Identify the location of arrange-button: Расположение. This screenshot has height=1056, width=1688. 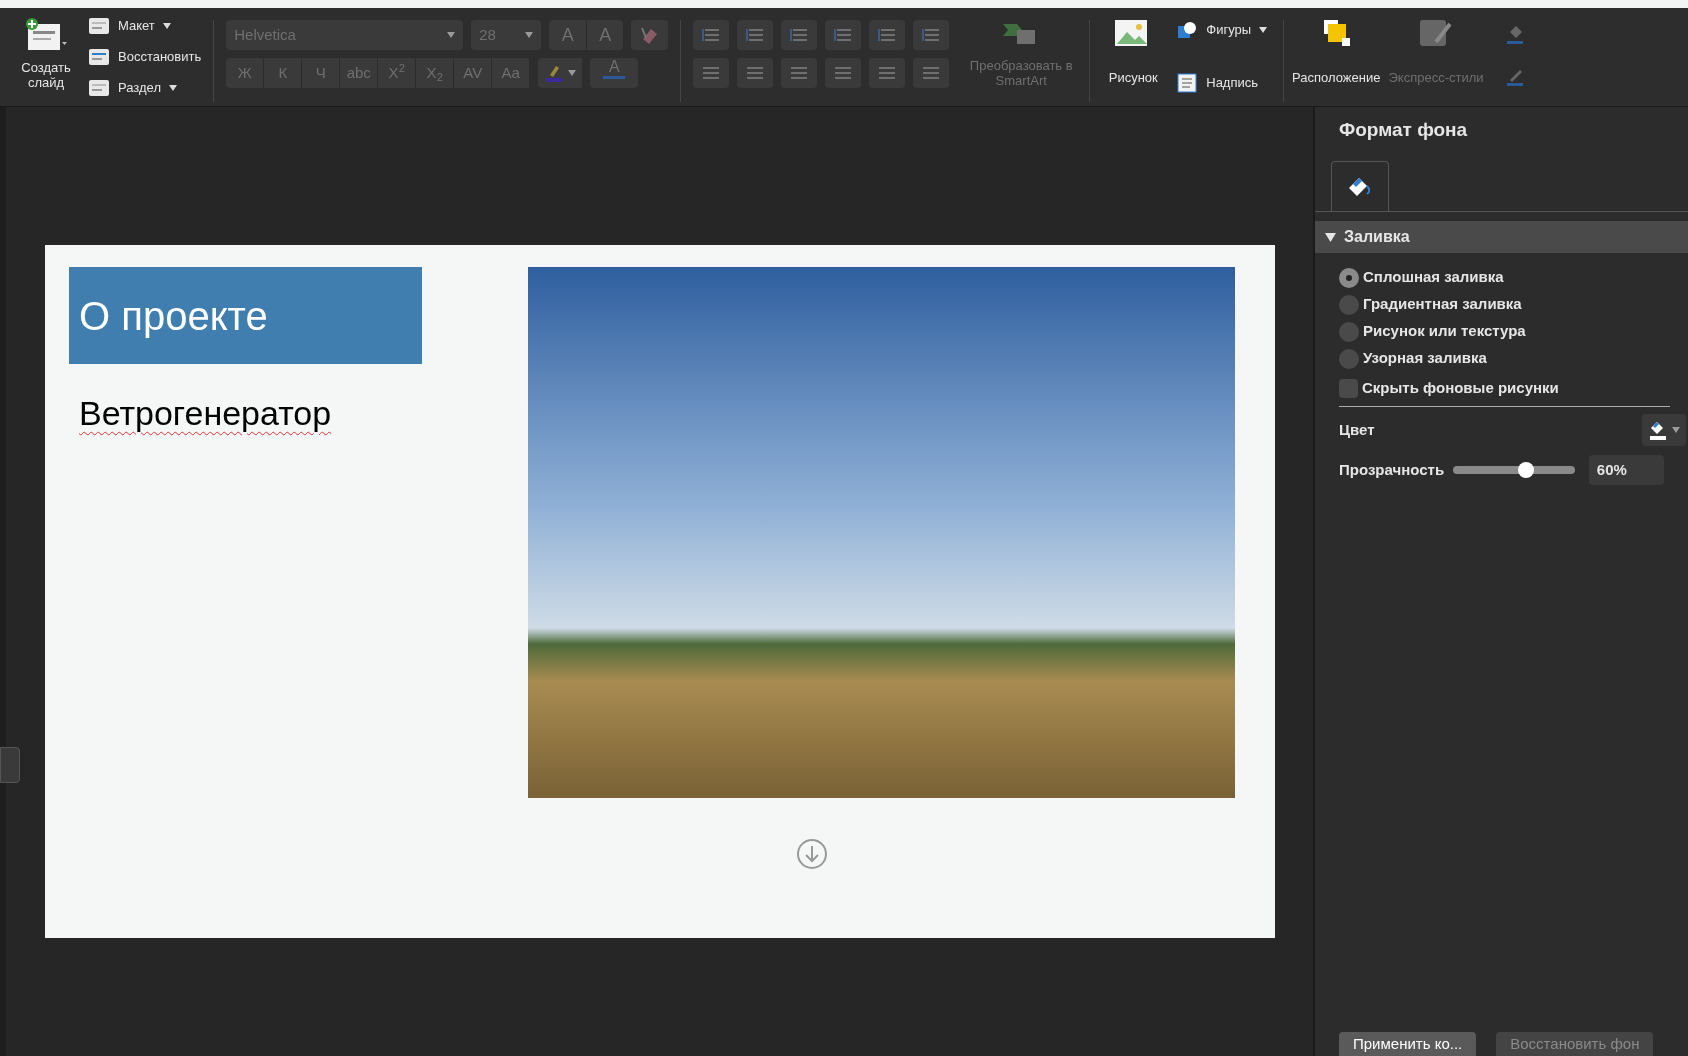
(1336, 61).